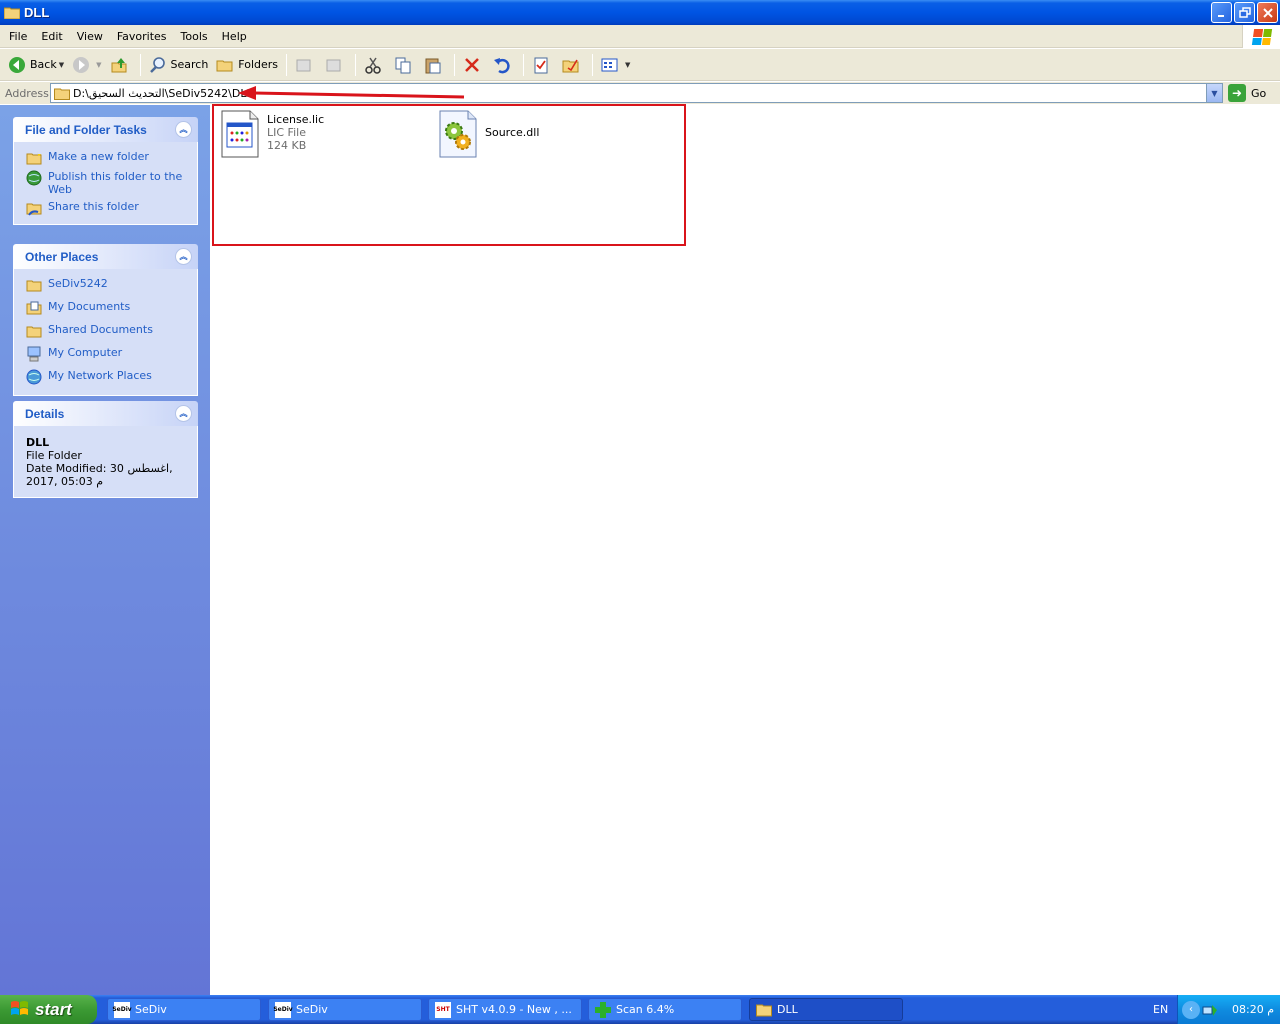 This screenshot has height=1024, width=1280. I want to click on network-tray-icon, so click(1210, 1010).